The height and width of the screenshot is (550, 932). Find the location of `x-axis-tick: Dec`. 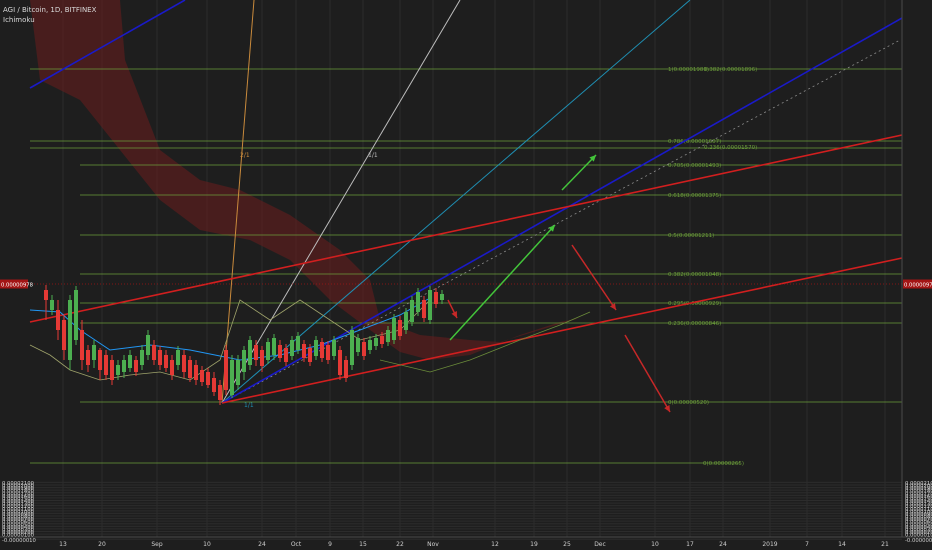

x-axis-tick: Dec is located at coordinates (600, 544).